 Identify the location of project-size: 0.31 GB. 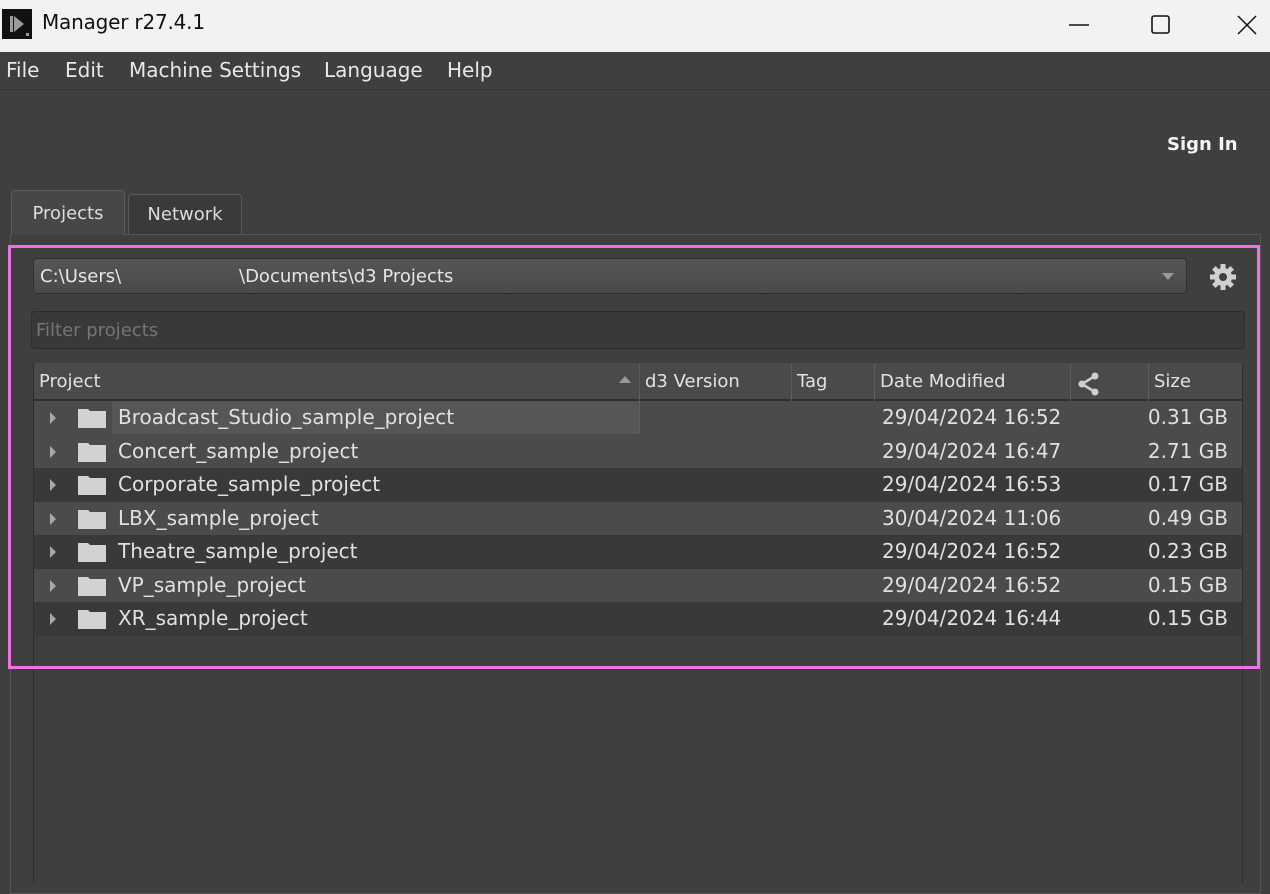
(1187, 417).